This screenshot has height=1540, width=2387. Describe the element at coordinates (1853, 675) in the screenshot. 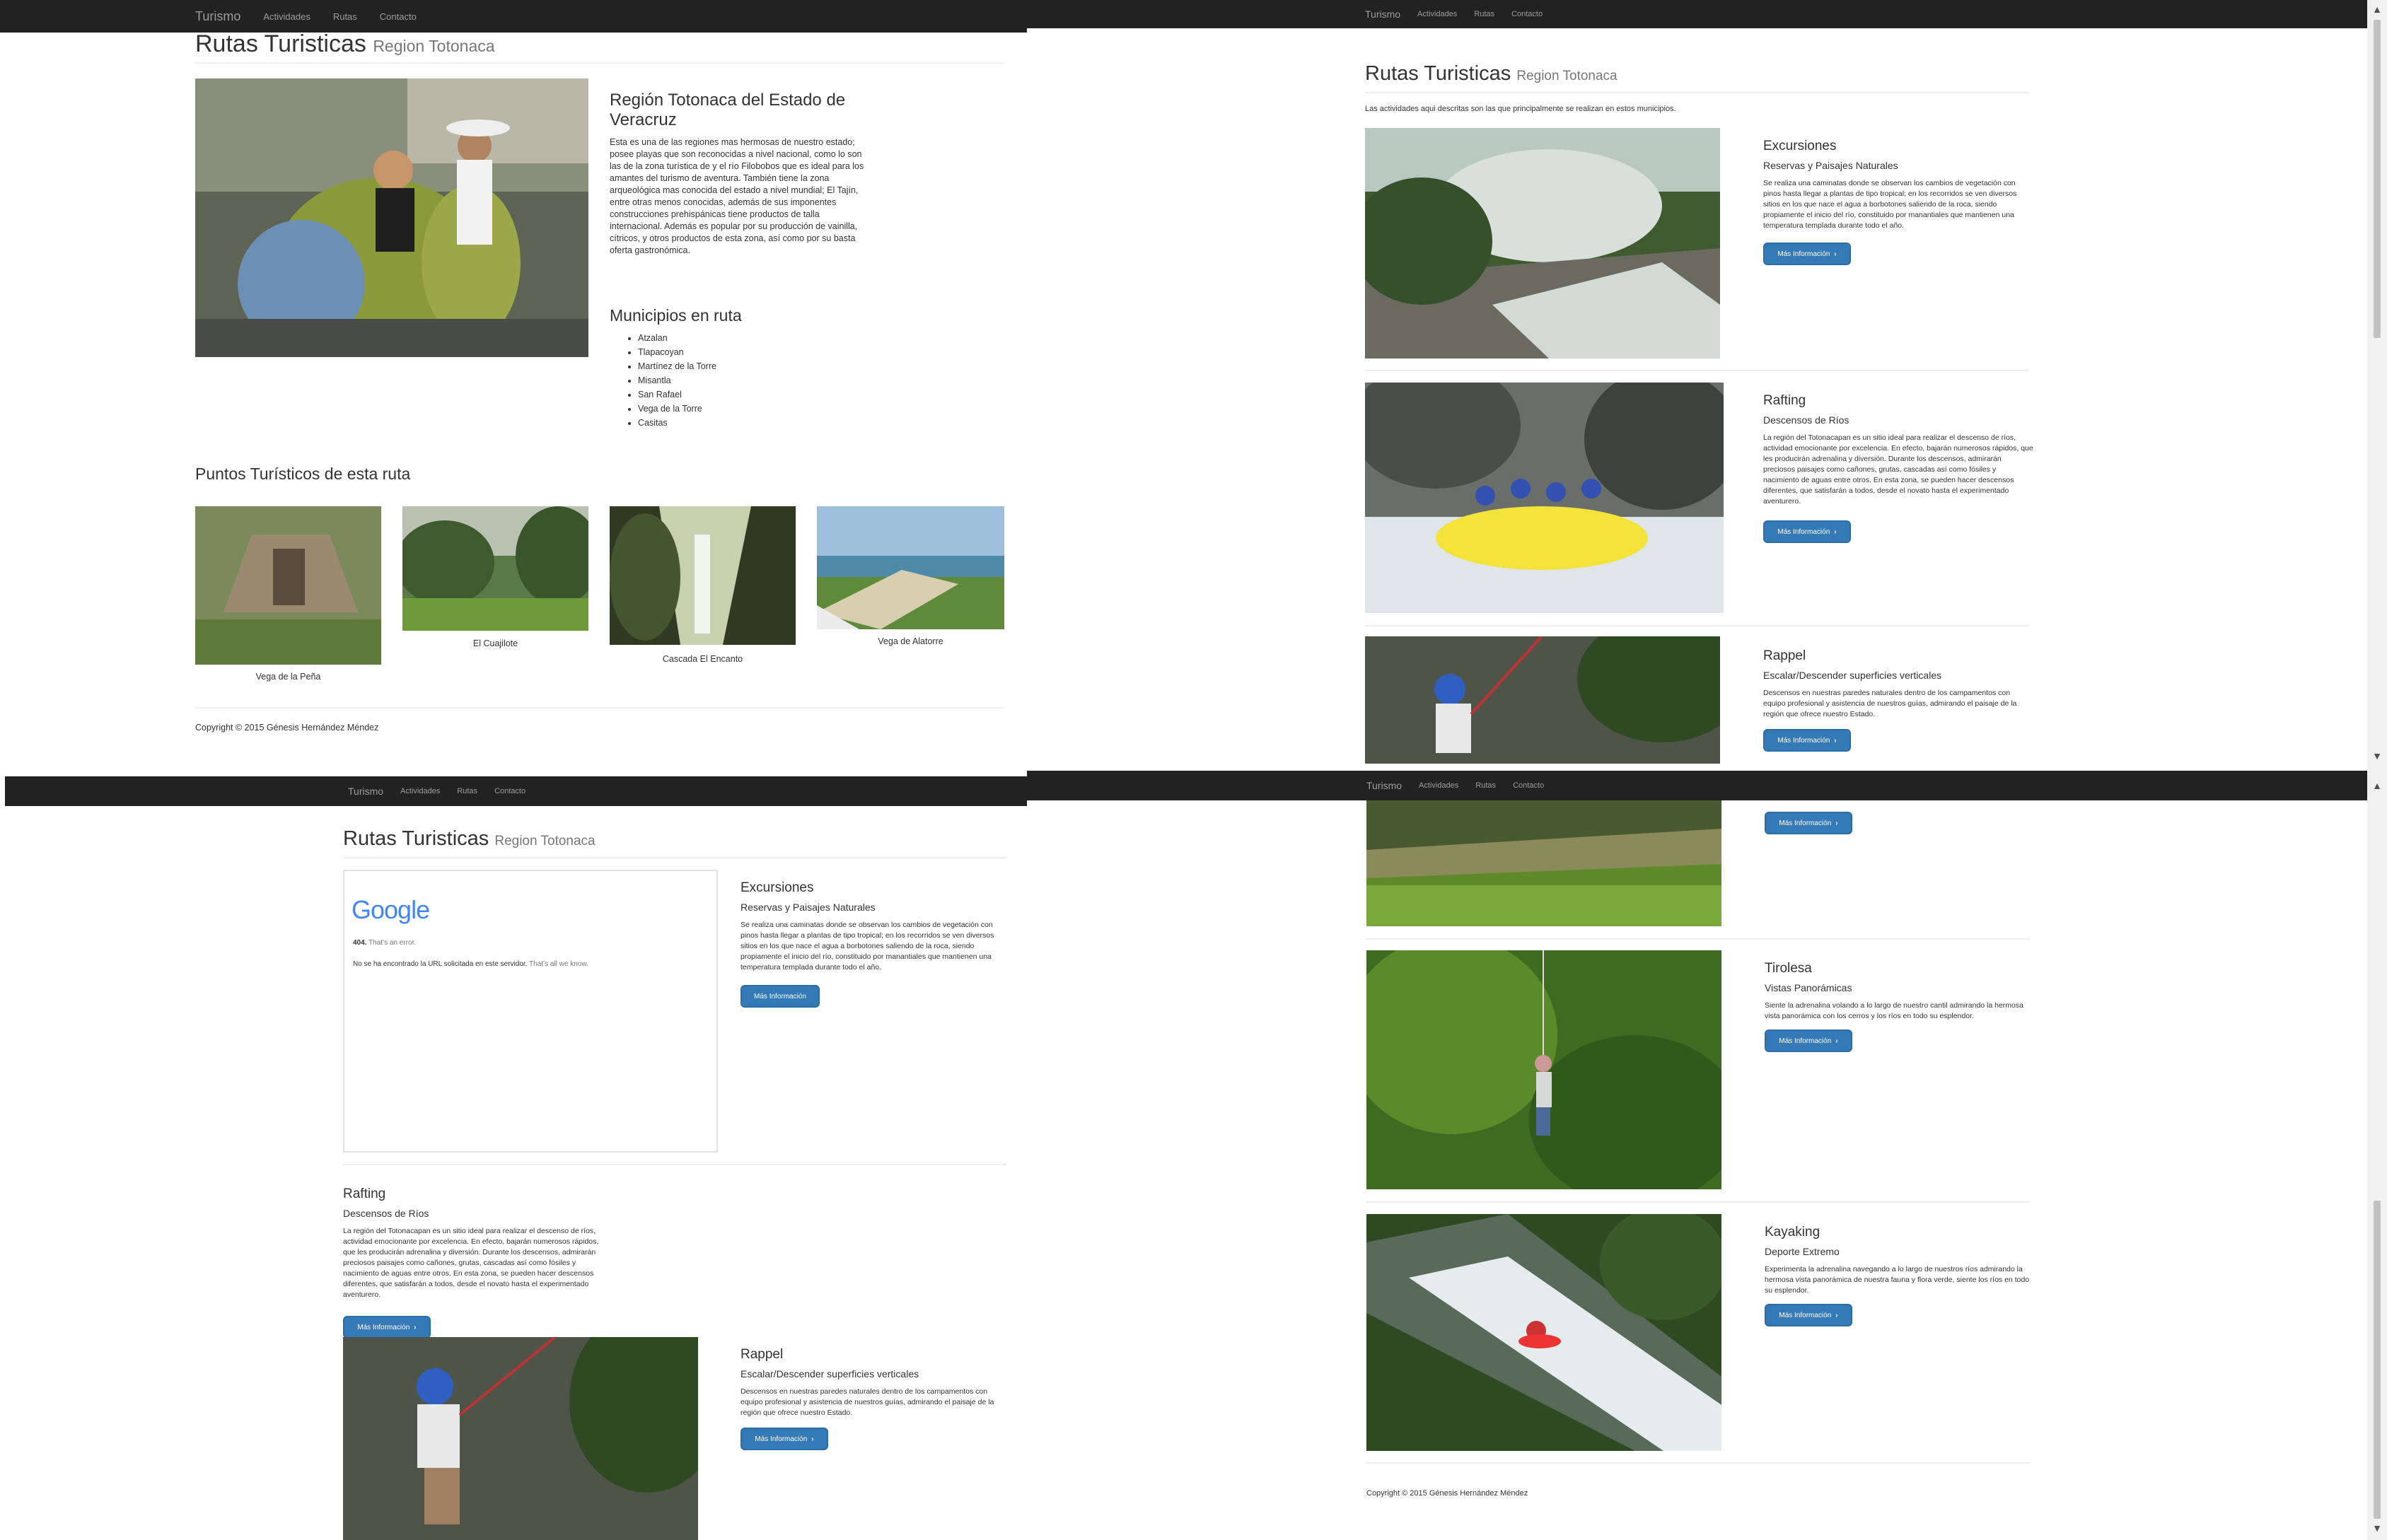

I see `activity-subtitle: Escalar/Descender superficies verticales` at that location.